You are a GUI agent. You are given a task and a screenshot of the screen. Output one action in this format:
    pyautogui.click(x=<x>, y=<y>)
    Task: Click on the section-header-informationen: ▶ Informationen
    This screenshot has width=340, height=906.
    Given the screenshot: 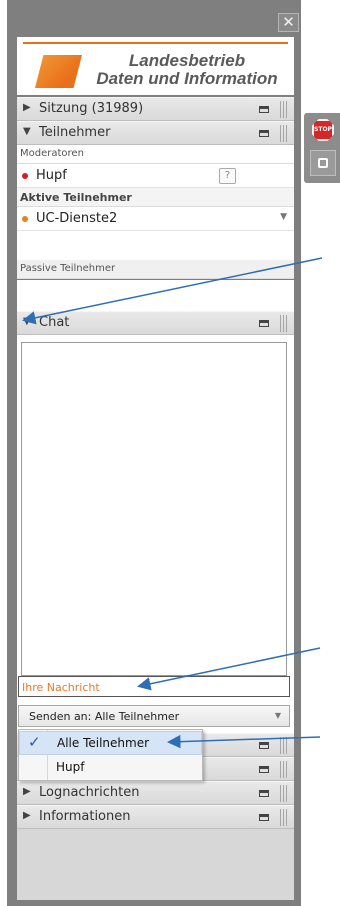 What is the action you would take?
    pyautogui.click(x=155, y=817)
    